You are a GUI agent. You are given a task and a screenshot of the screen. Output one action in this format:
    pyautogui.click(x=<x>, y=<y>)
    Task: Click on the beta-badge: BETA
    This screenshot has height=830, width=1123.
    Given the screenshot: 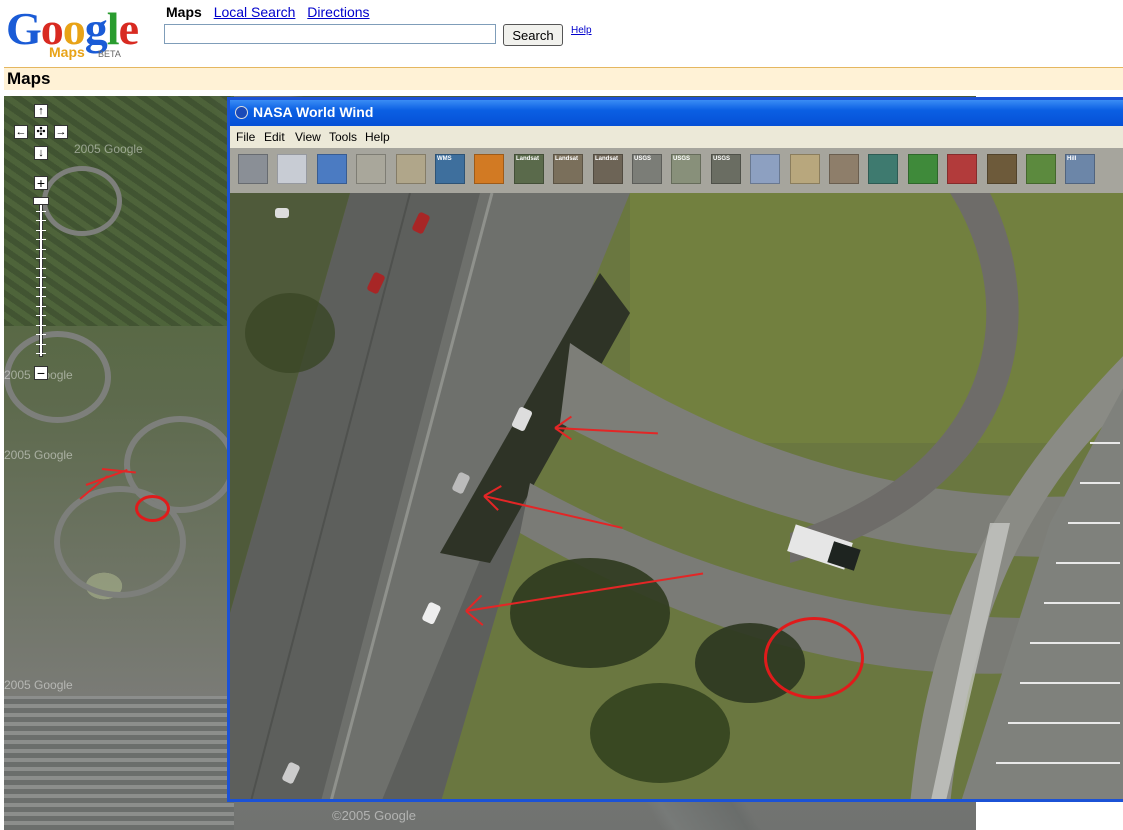 What is the action you would take?
    pyautogui.click(x=109, y=54)
    